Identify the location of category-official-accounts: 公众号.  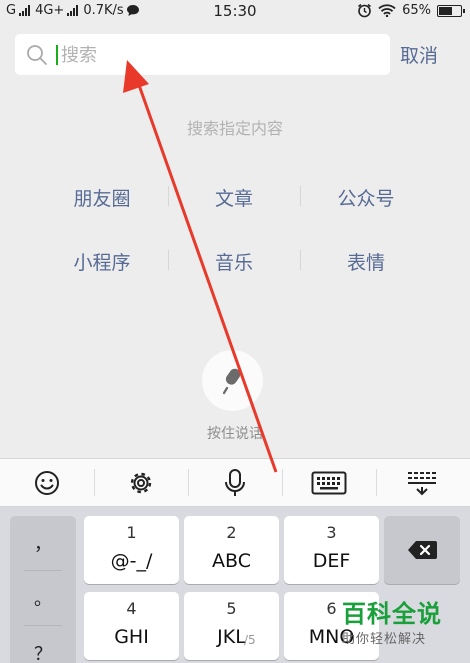
(366, 197).